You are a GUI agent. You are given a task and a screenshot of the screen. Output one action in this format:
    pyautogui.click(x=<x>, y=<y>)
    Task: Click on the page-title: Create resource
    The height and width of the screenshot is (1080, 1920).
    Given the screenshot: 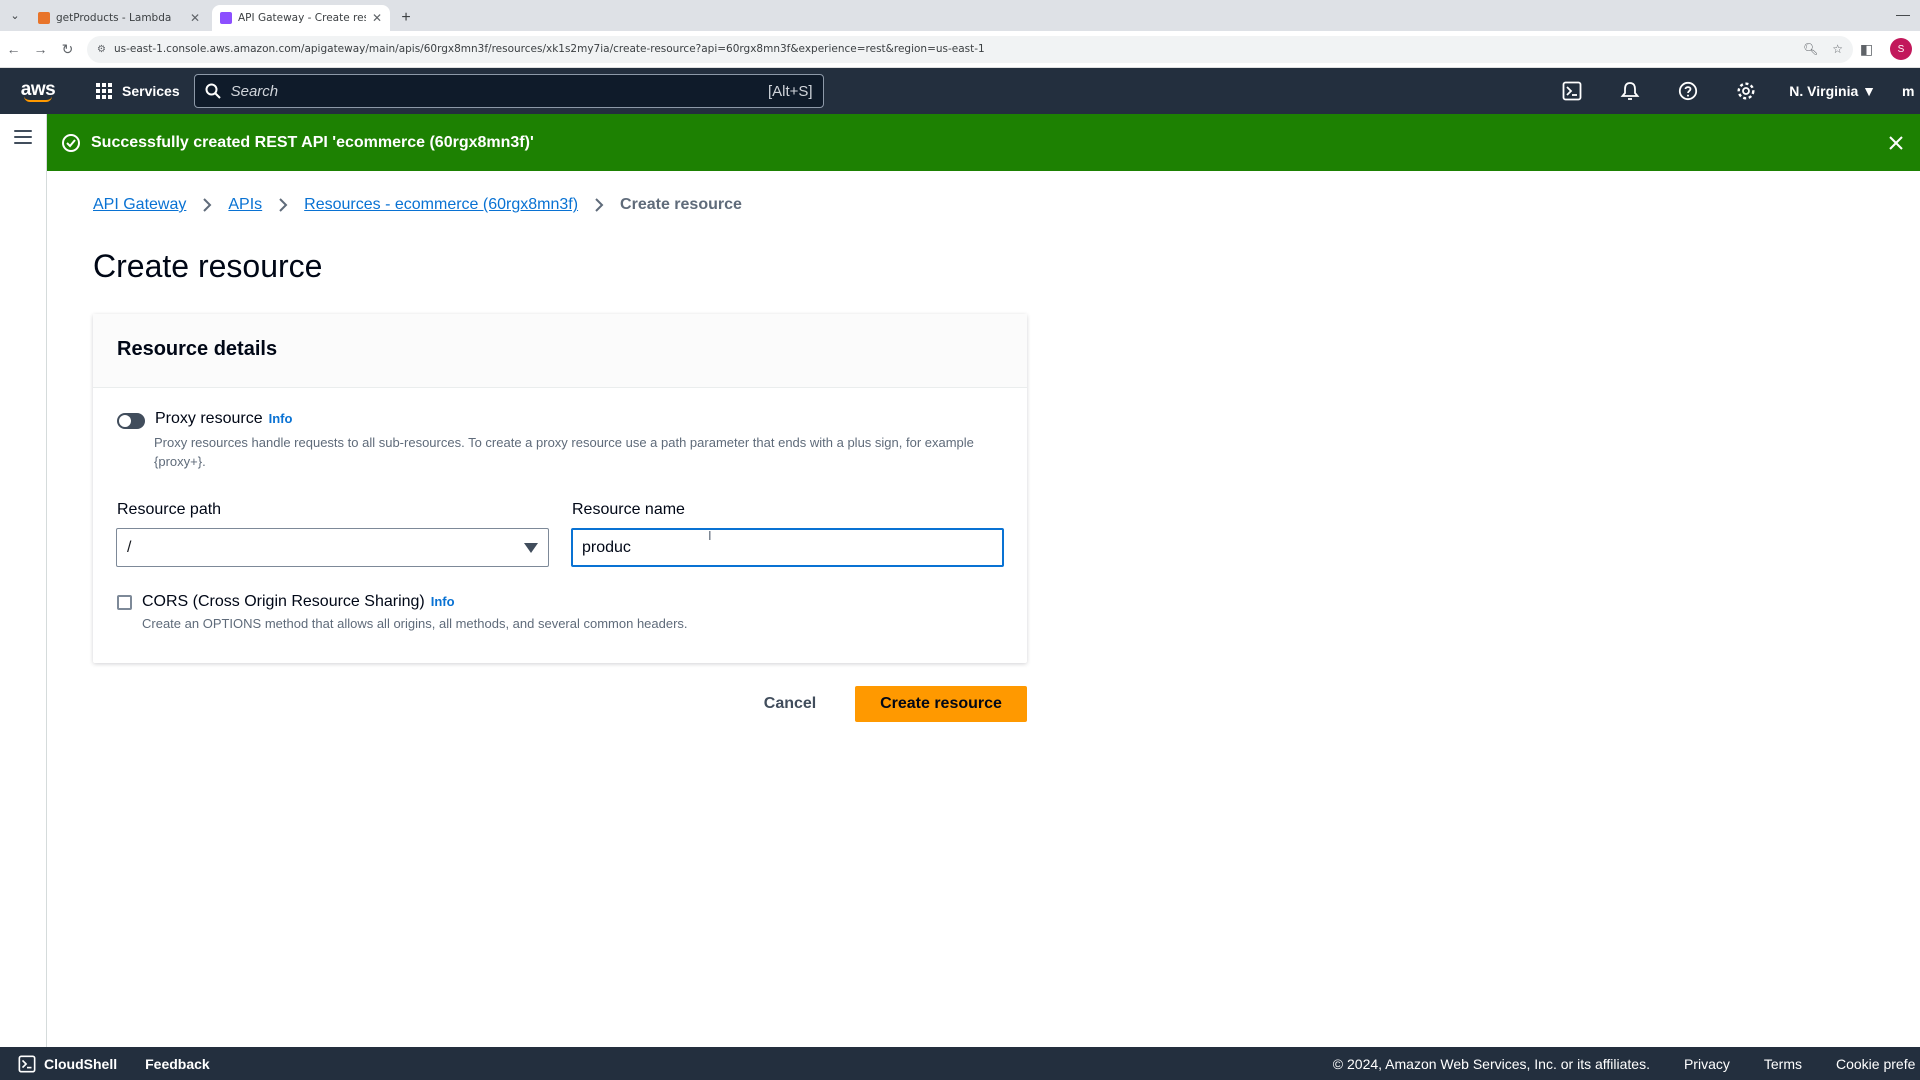 What is the action you would take?
    pyautogui.click(x=208, y=266)
    